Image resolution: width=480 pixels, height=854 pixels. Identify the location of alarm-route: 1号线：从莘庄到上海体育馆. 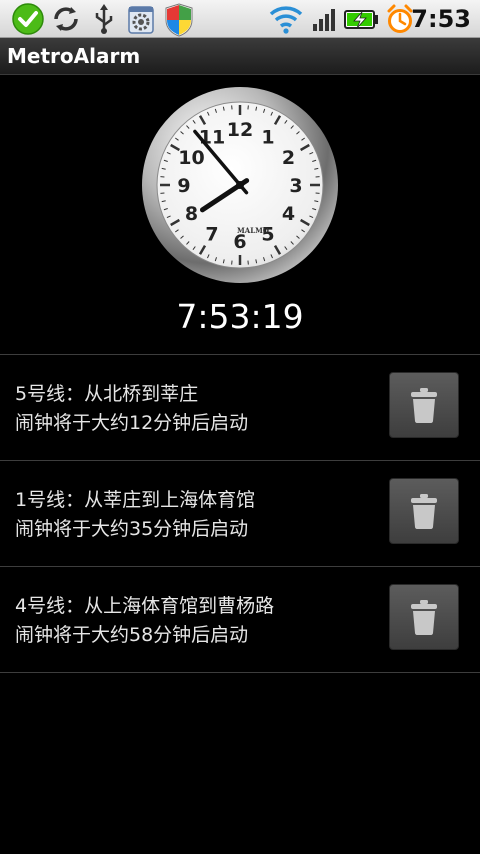
(135, 500).